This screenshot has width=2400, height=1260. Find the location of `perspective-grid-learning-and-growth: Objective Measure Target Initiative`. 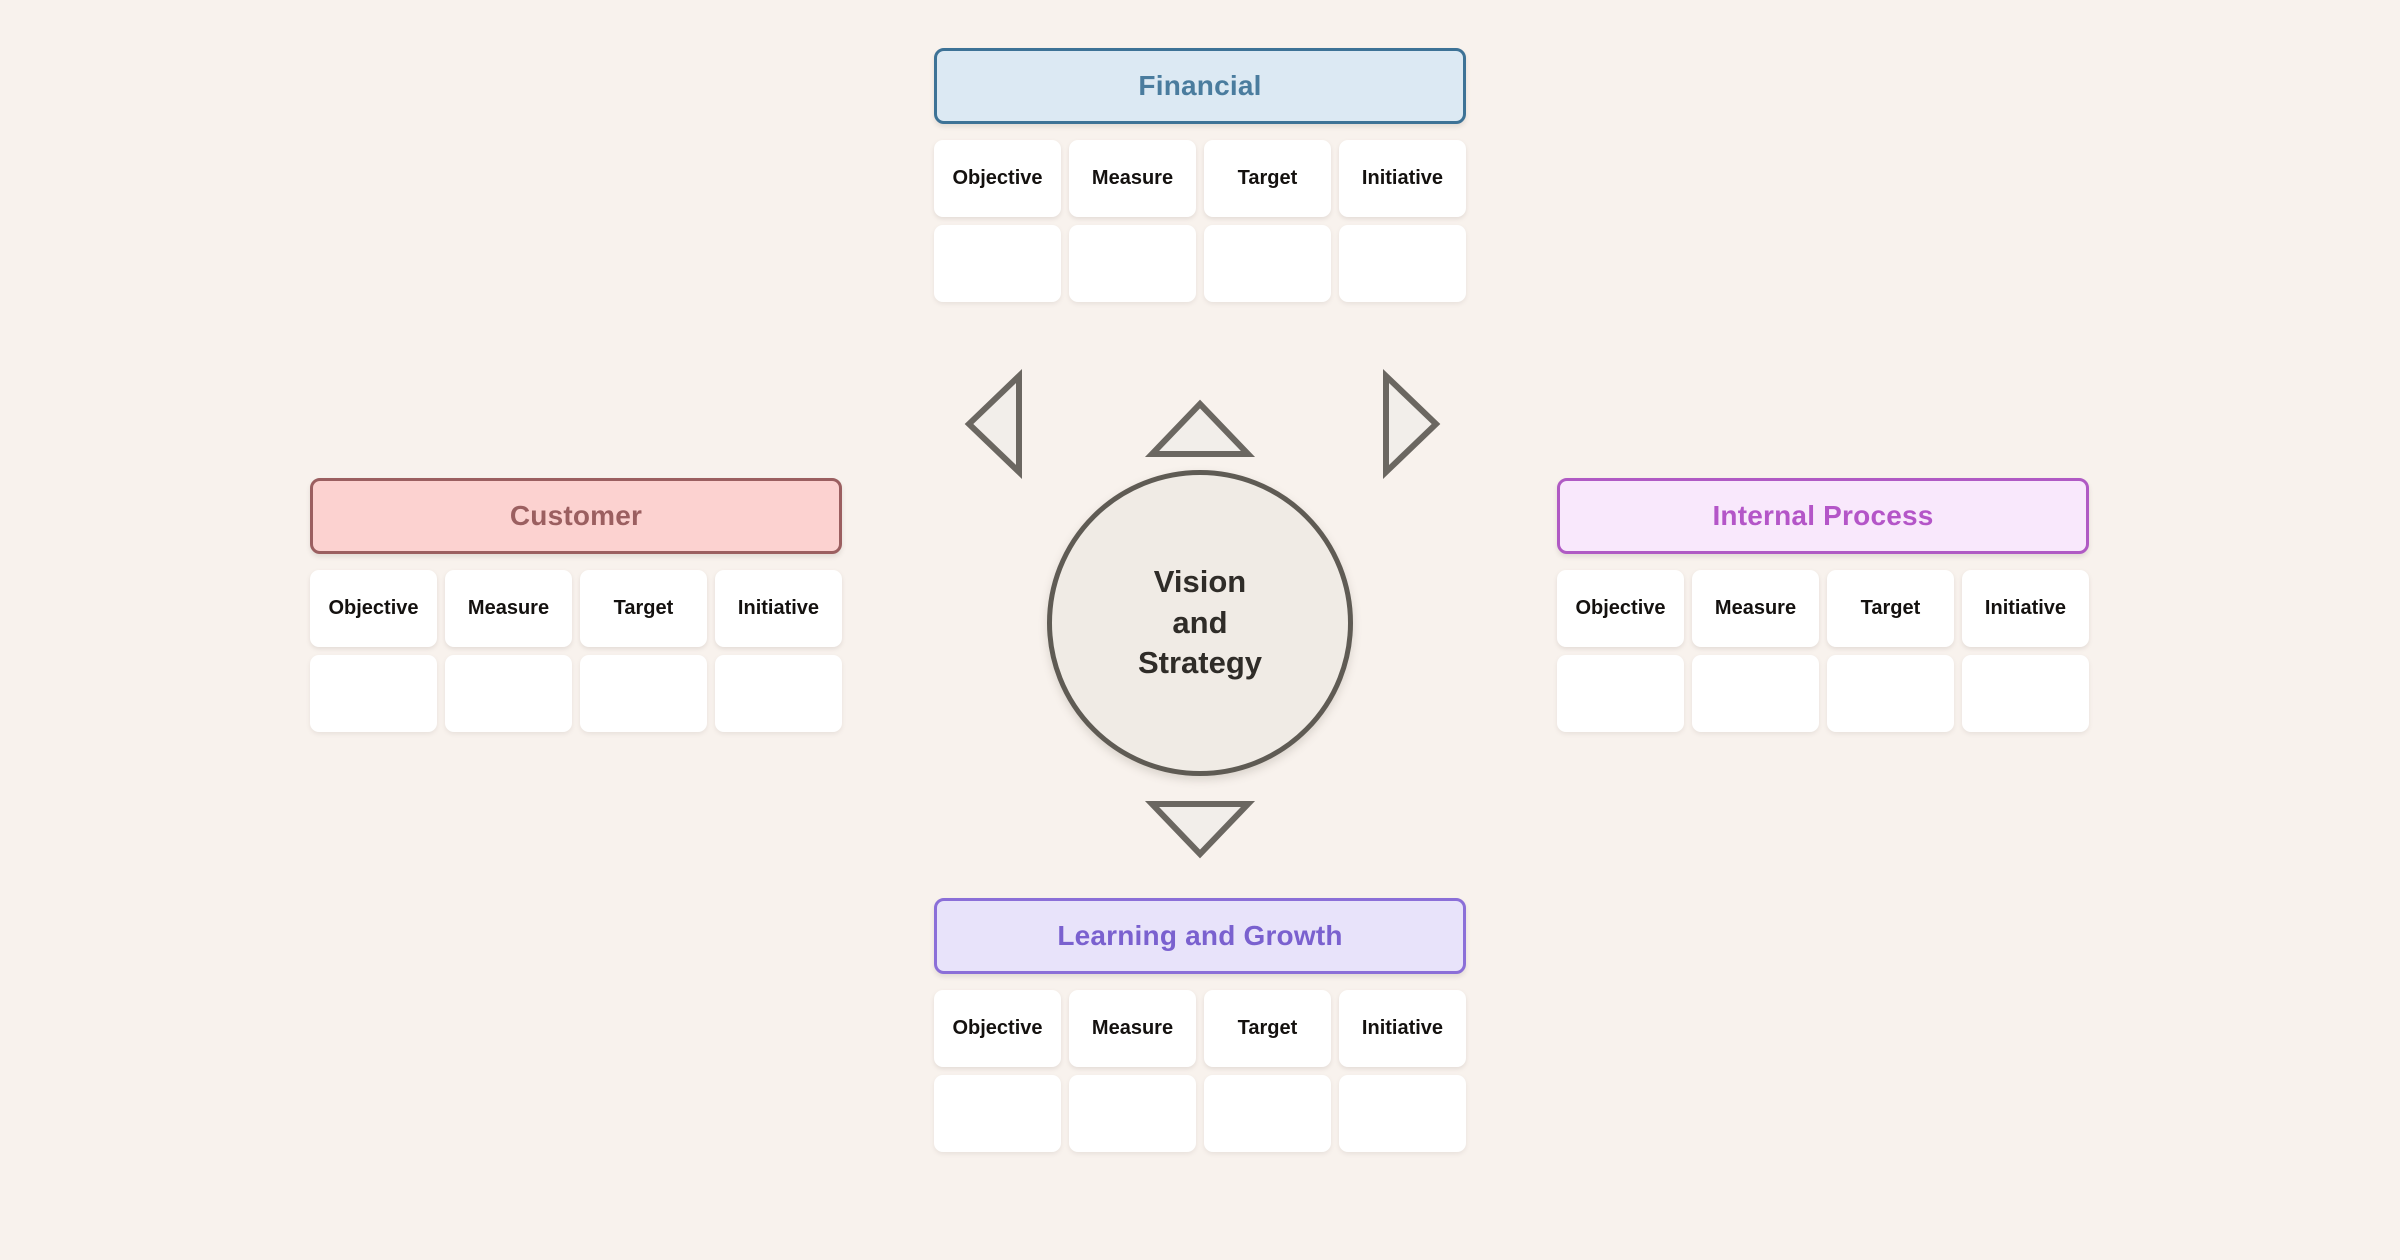

perspective-grid-learning-and-growth: Objective Measure Target Initiative is located at coordinates (1200, 1071).